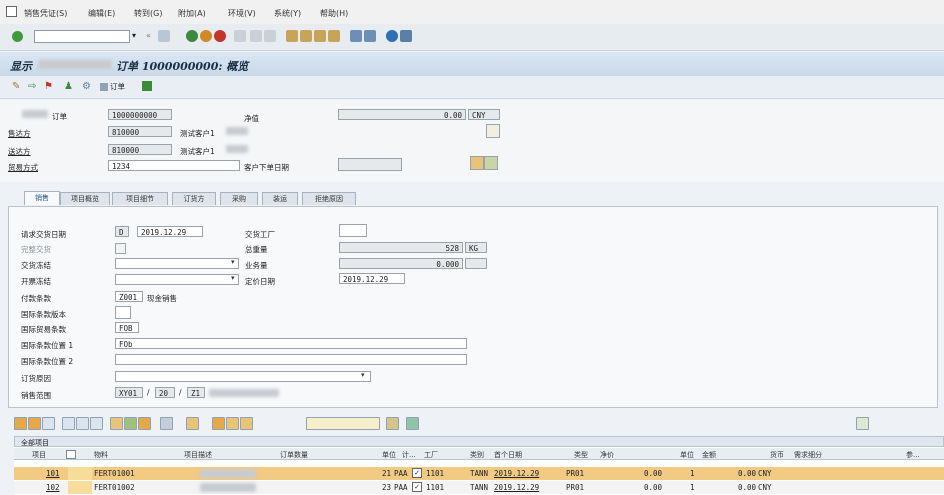  What do you see at coordinates (353, 230) in the screenshot?
I see `delivery-plant-field` at bounding box center [353, 230].